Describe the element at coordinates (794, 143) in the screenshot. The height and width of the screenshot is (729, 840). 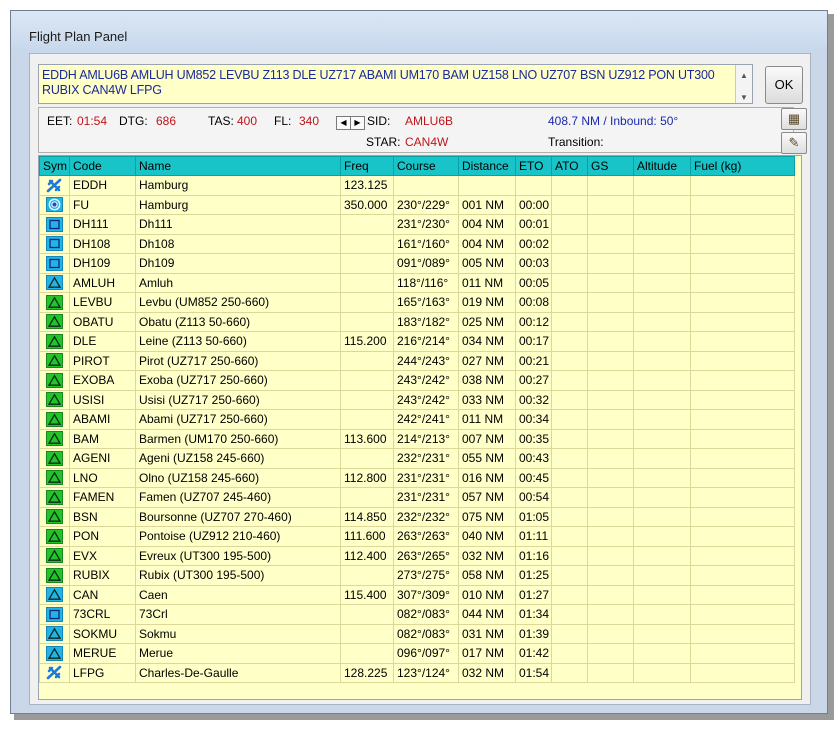
I see `tools-icon: ✎` at that location.